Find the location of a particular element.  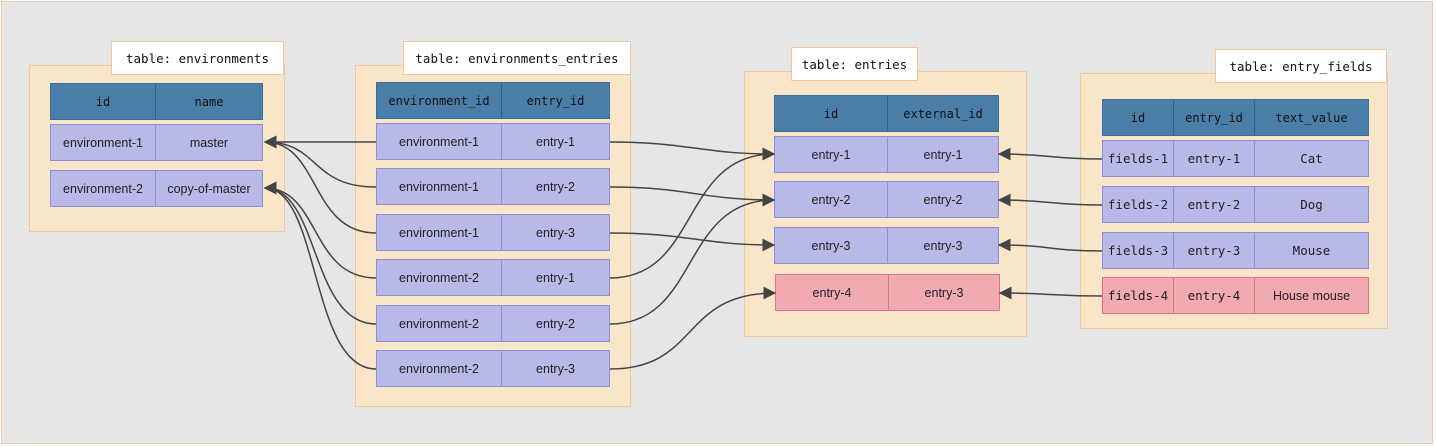

connector-env-entry-3-to-entry is located at coordinates (692, 242).